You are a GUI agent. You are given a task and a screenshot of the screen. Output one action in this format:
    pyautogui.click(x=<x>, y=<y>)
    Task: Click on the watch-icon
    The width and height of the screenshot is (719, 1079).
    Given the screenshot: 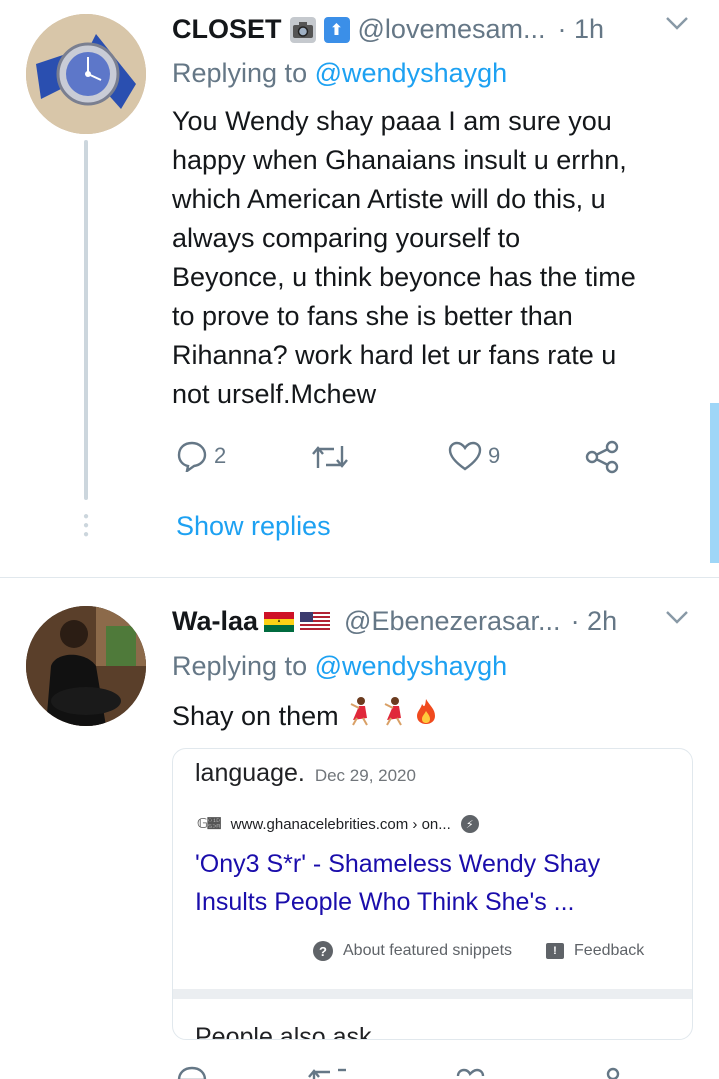 What is the action you would take?
    pyautogui.click(x=86, y=74)
    